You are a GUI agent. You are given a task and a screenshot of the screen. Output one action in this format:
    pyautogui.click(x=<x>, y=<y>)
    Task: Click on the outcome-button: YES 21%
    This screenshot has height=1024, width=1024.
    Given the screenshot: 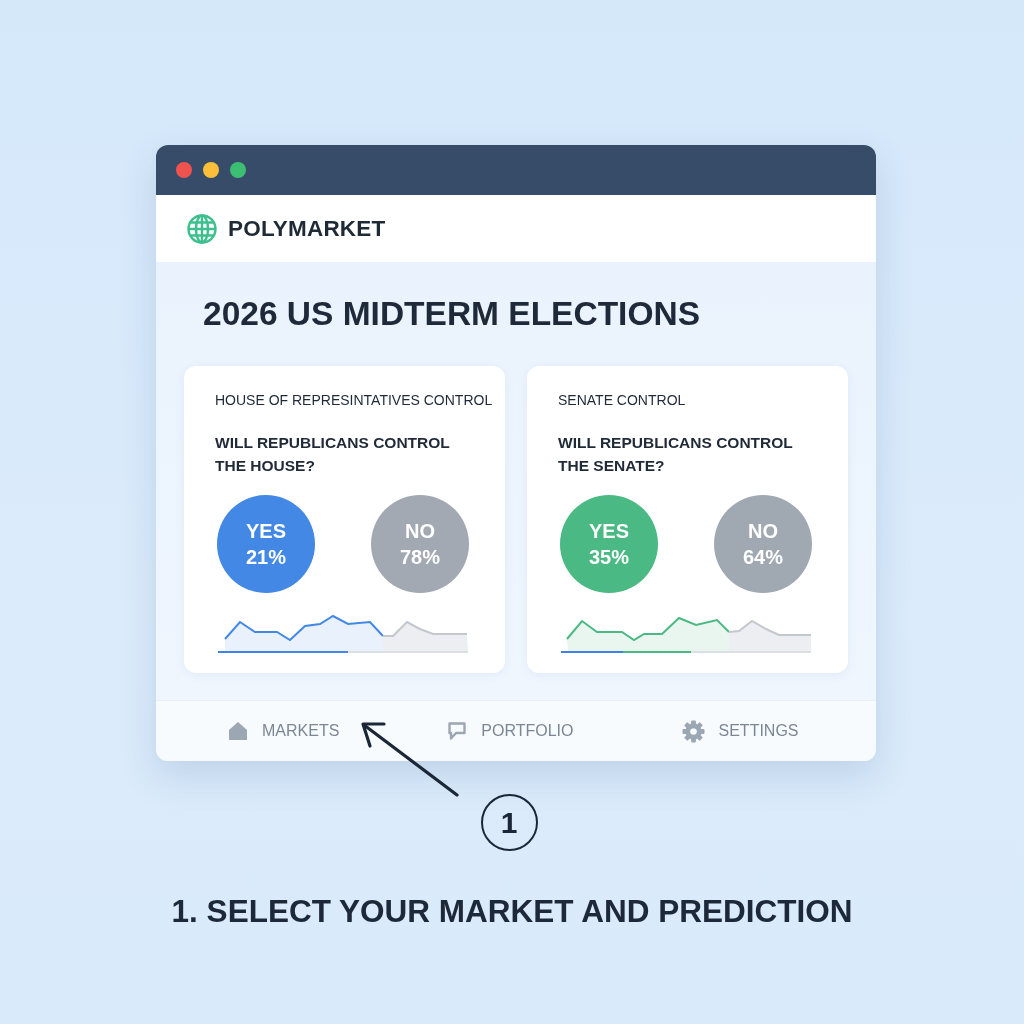 What is the action you would take?
    pyautogui.click(x=266, y=544)
    